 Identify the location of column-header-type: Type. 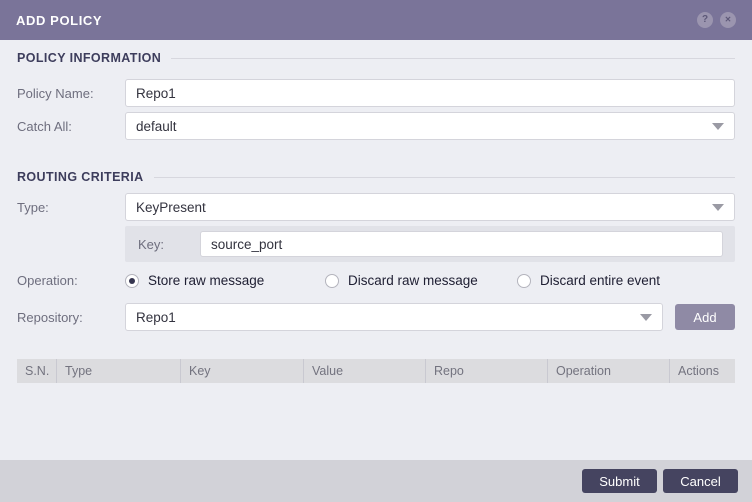
(119, 371).